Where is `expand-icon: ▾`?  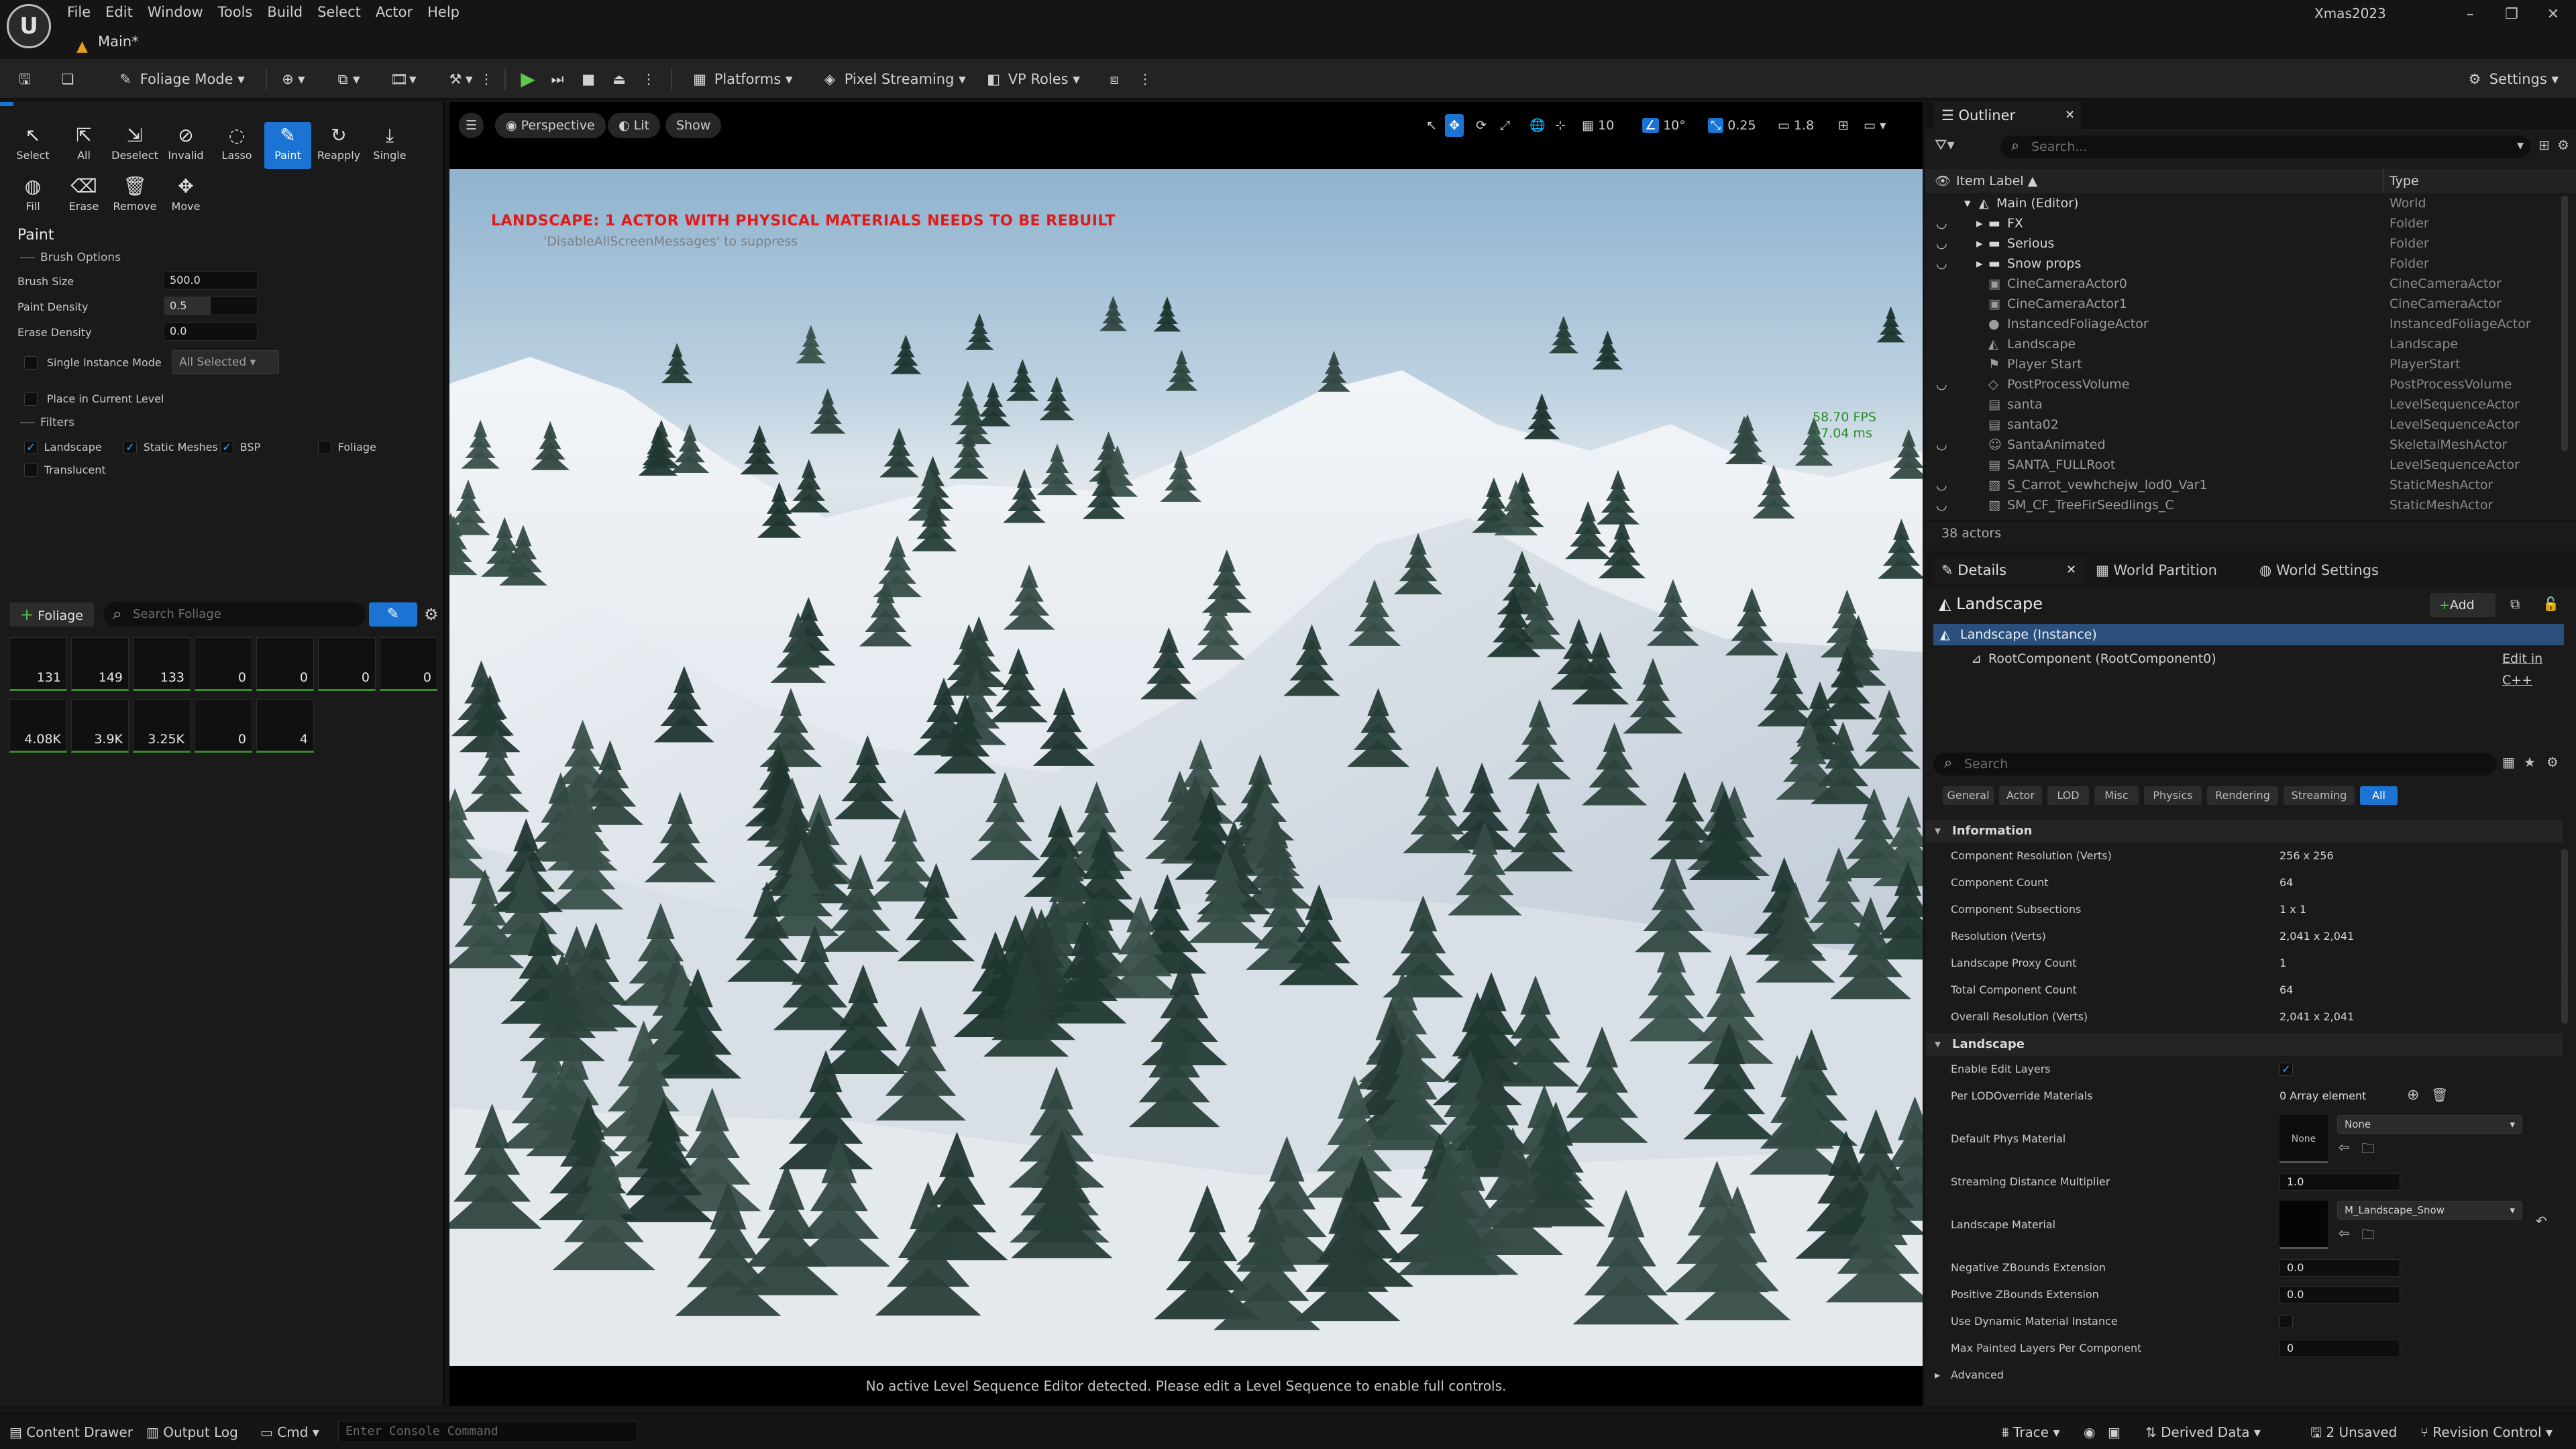 expand-icon: ▾ is located at coordinates (1967, 203).